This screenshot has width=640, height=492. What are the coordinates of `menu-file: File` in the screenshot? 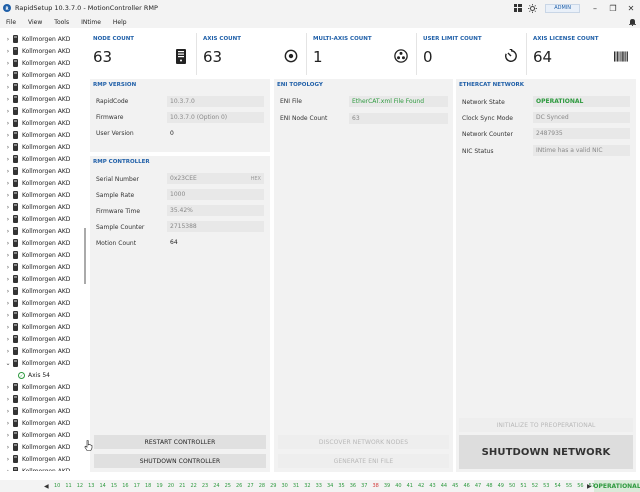 It's located at (11, 22).